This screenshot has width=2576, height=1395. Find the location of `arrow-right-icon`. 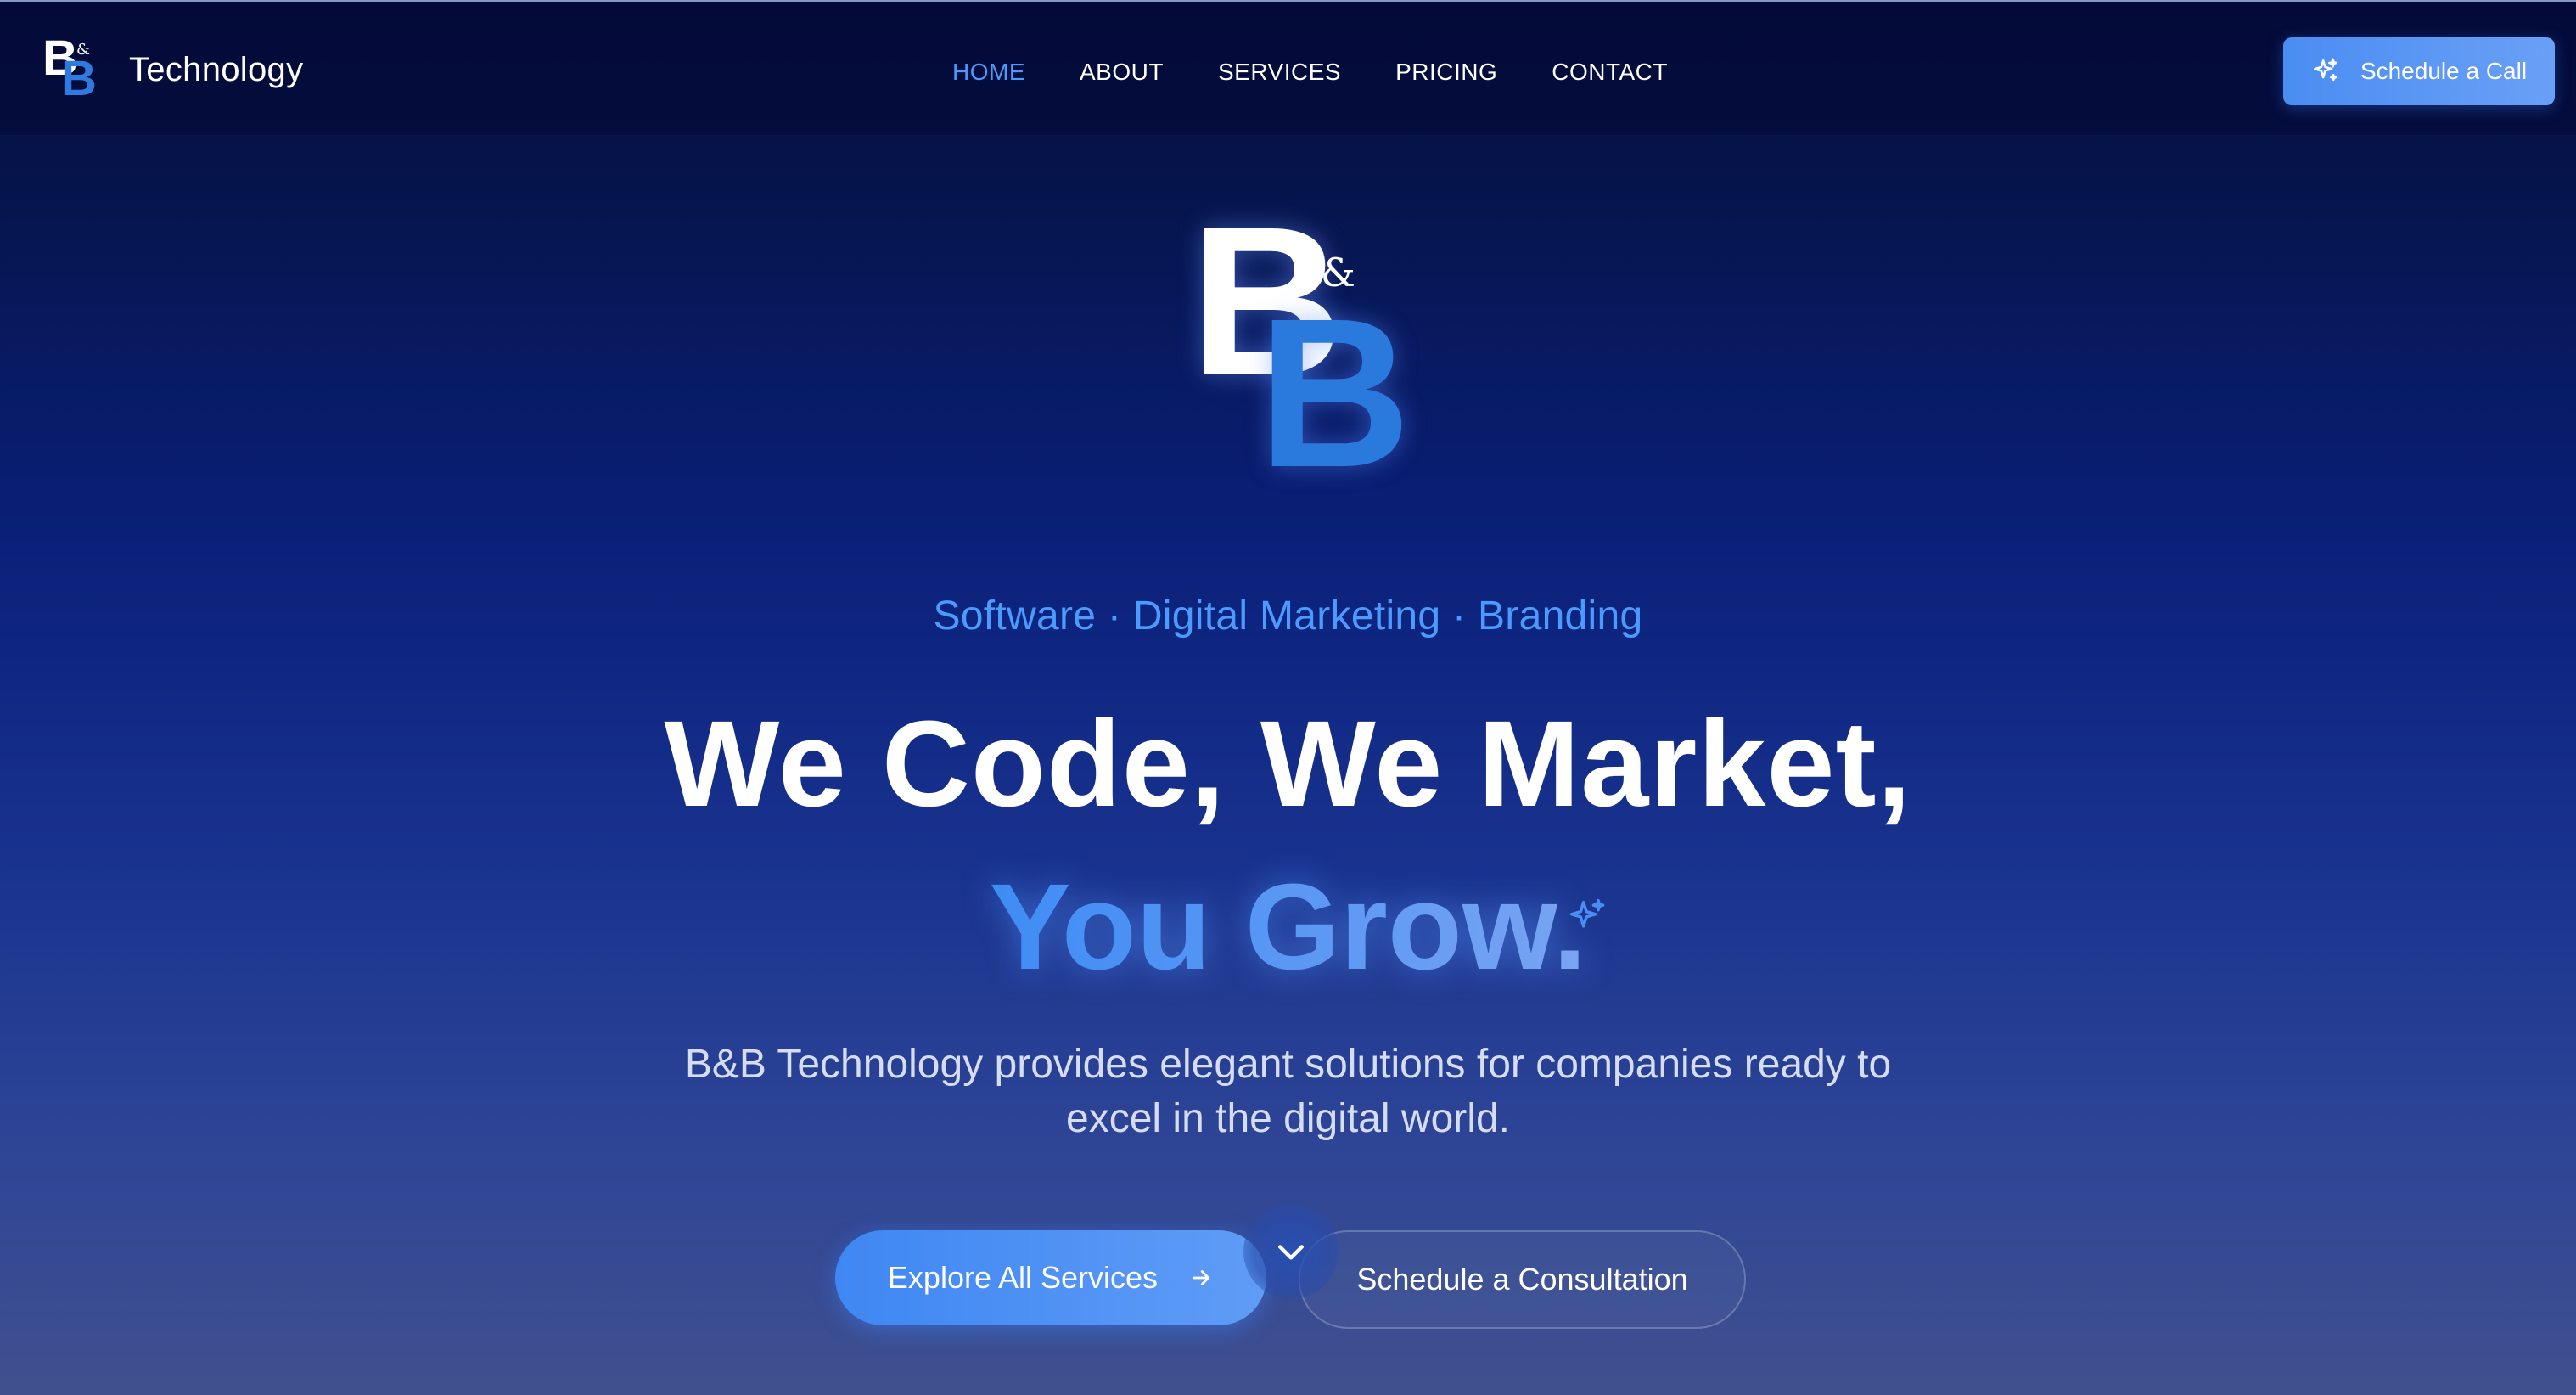

arrow-right-icon is located at coordinates (1201, 1277).